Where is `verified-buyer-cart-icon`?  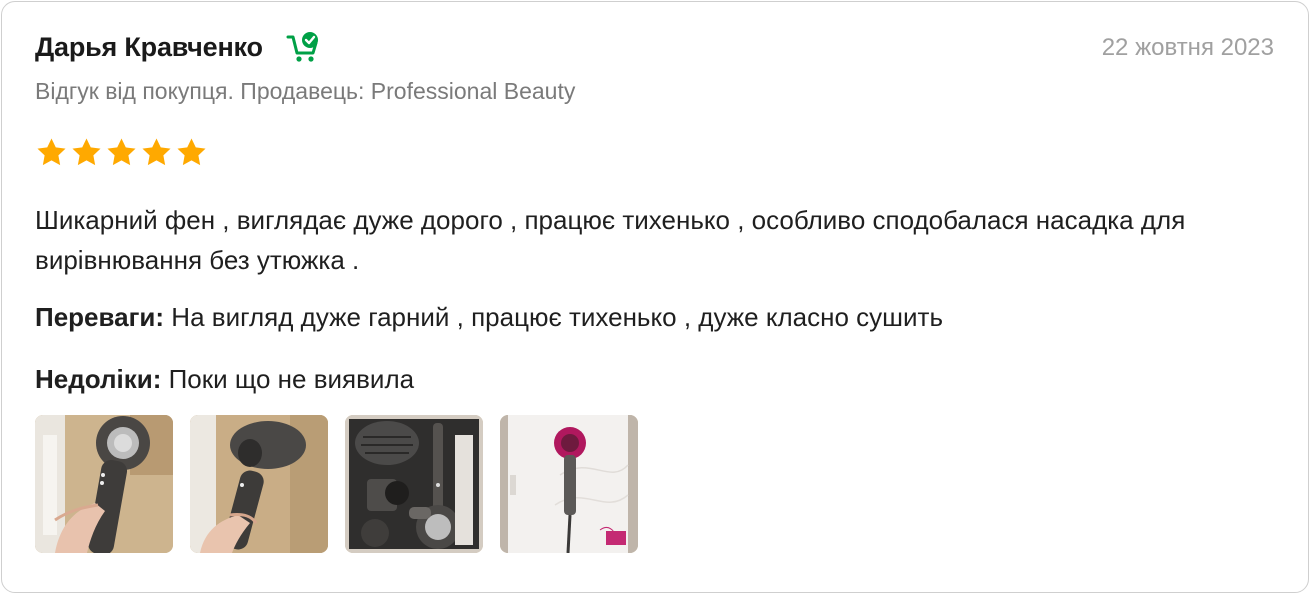
verified-buyer-cart-icon is located at coordinates (303, 48).